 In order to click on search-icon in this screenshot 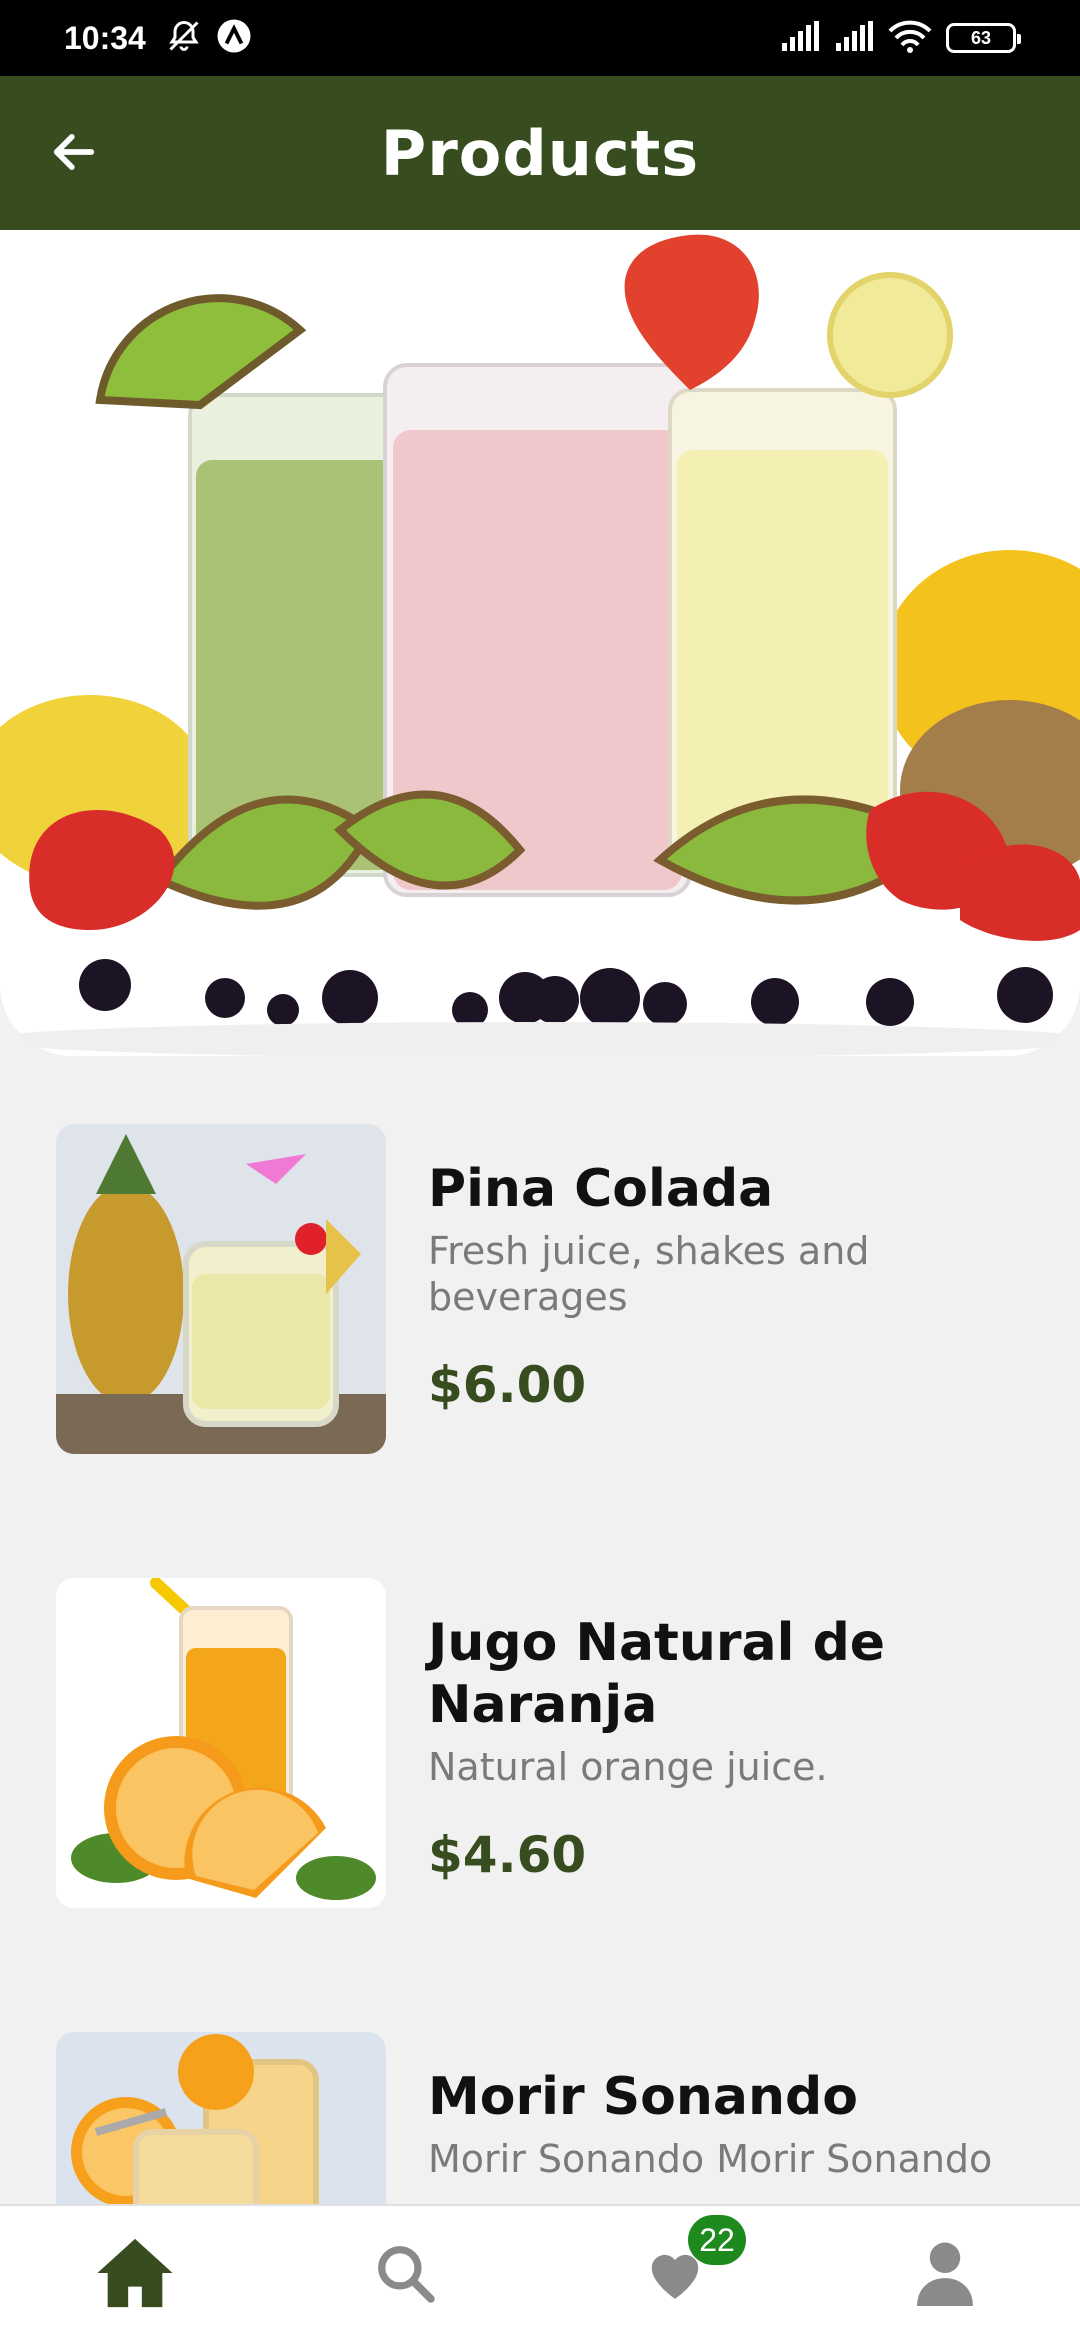, I will do `click(406, 2274)`.